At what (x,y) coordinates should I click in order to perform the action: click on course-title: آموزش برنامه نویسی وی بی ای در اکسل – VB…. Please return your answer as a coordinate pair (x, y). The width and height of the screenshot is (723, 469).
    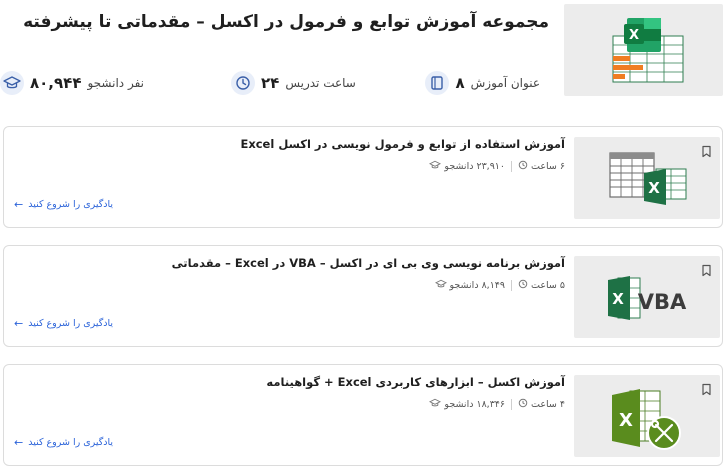
    Looking at the image, I should click on (368, 263).